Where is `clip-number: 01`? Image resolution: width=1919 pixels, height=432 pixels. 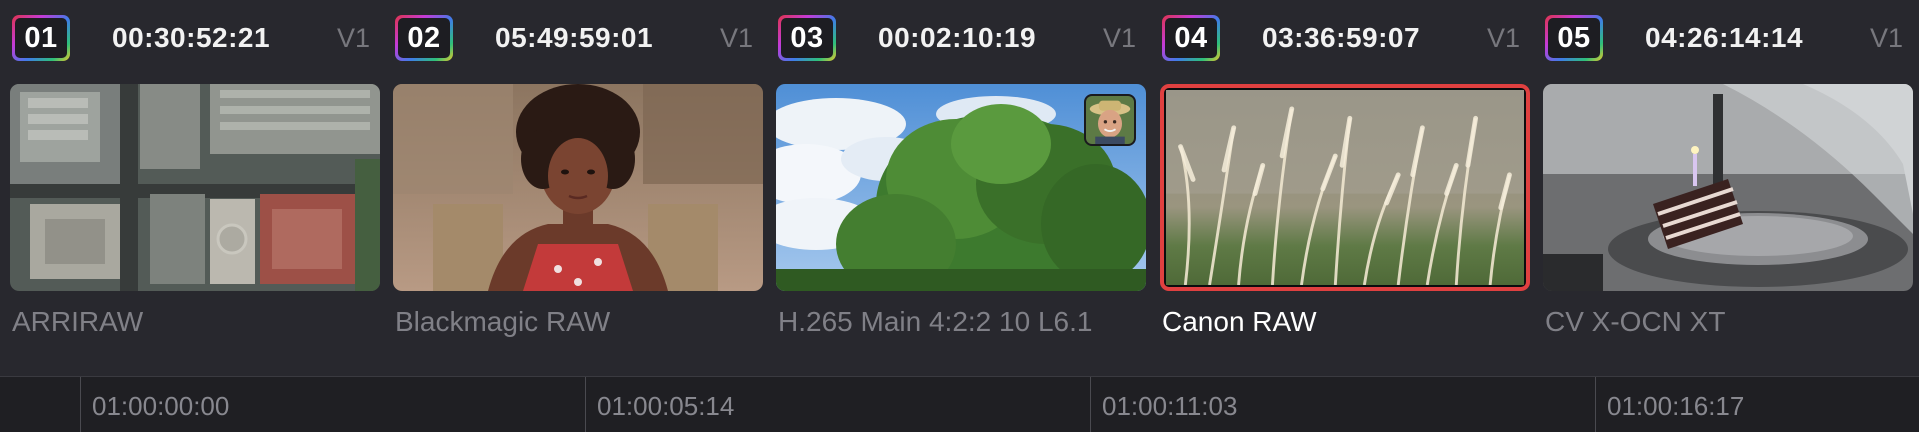
clip-number: 01 is located at coordinates (41, 38).